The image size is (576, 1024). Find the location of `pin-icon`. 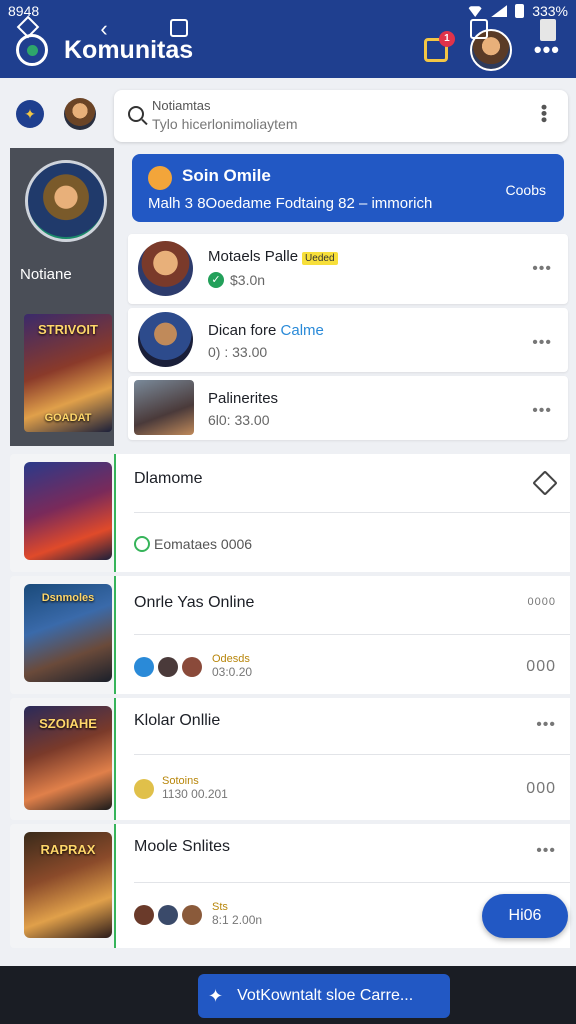

pin-icon is located at coordinates (545, 483).